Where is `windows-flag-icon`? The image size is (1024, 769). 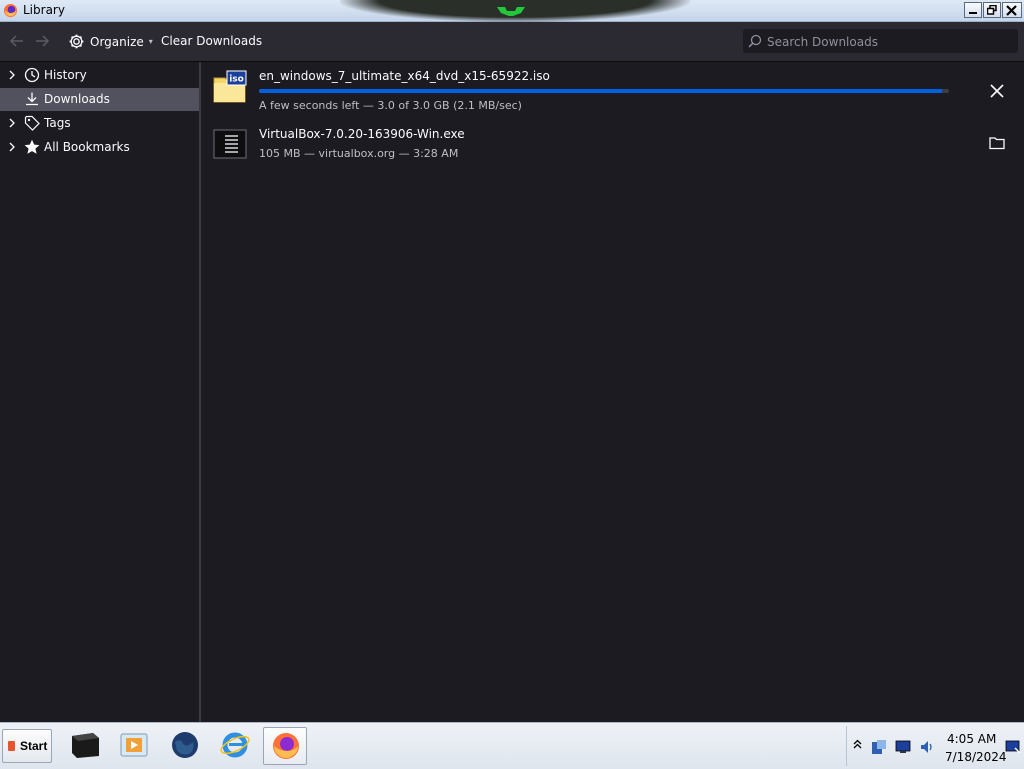
windows-flag-icon is located at coordinates (11, 746).